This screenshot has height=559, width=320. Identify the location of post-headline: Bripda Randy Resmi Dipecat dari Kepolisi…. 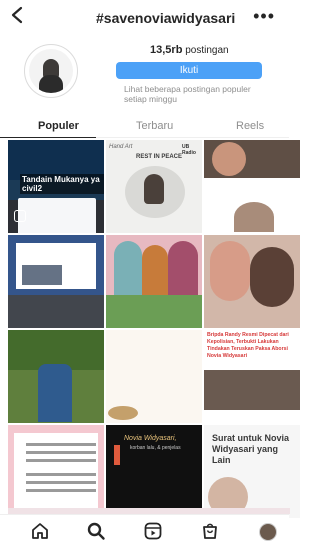
(248, 345).